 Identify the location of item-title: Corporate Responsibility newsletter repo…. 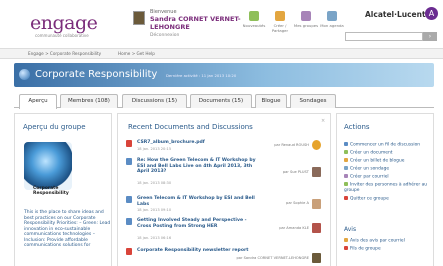
(197, 251).